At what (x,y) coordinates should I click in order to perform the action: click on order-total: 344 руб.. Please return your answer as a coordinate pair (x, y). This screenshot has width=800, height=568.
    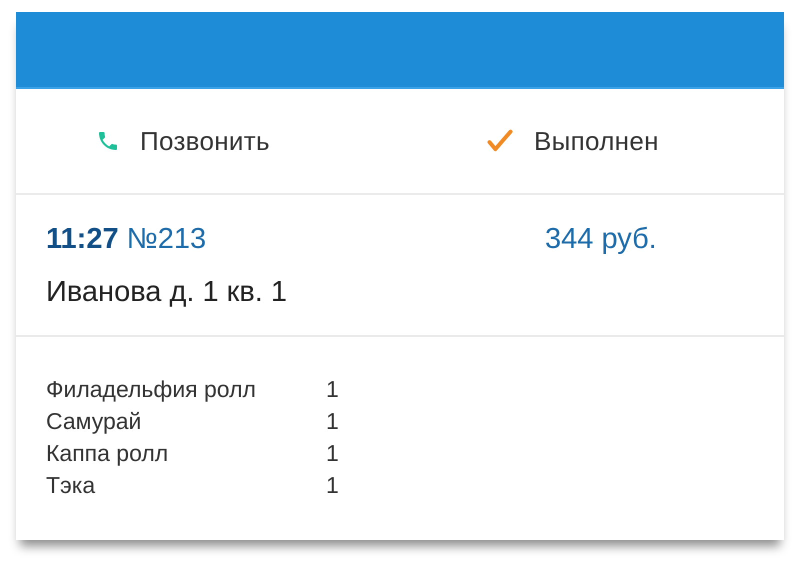
    Looking at the image, I should click on (601, 239).